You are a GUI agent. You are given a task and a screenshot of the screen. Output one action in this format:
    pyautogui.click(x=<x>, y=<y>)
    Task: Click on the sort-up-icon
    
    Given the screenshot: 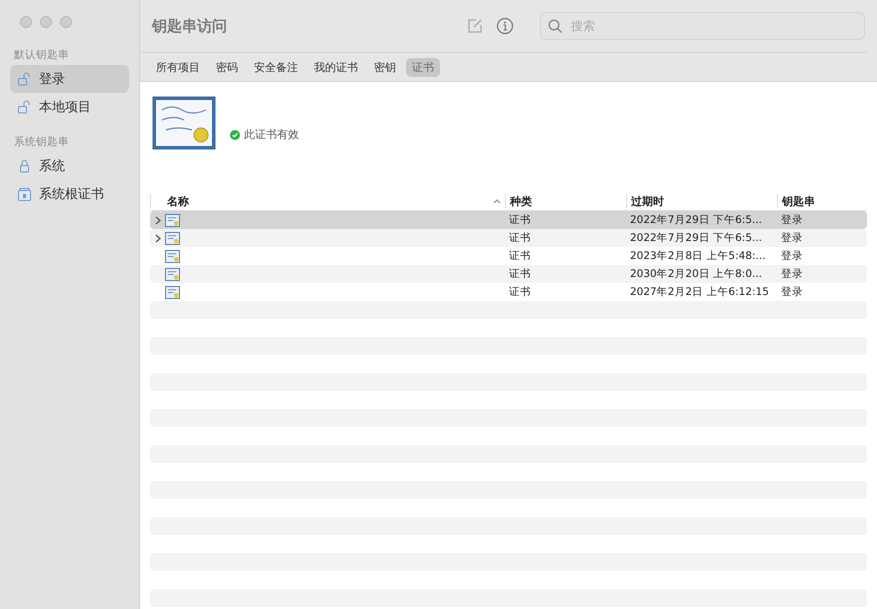 What is the action you would take?
    pyautogui.click(x=497, y=201)
    